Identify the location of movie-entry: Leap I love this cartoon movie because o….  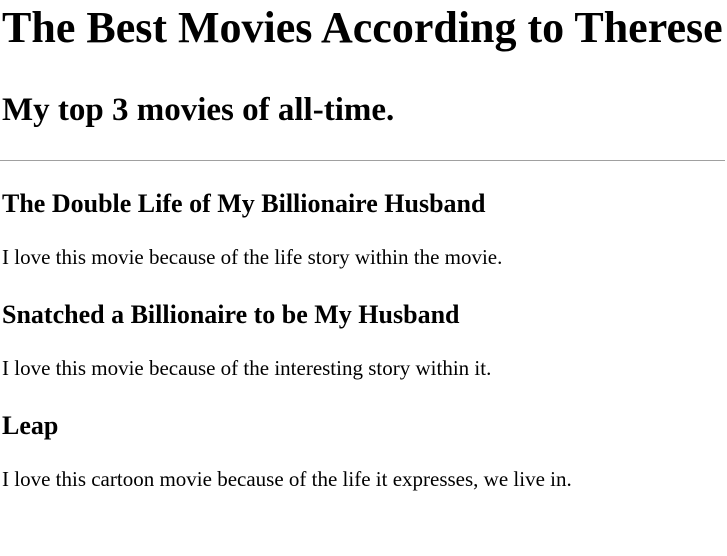
(364, 451).